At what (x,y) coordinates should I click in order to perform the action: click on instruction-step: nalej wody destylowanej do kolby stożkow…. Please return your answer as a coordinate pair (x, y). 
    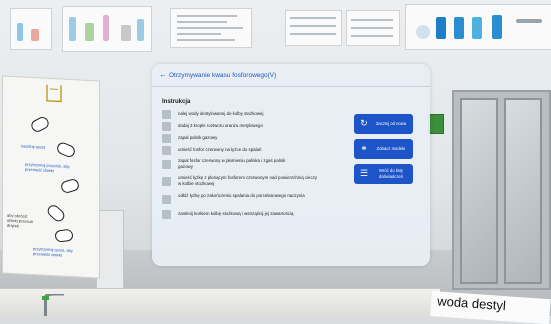
    Looking at the image, I should click on (254, 114).